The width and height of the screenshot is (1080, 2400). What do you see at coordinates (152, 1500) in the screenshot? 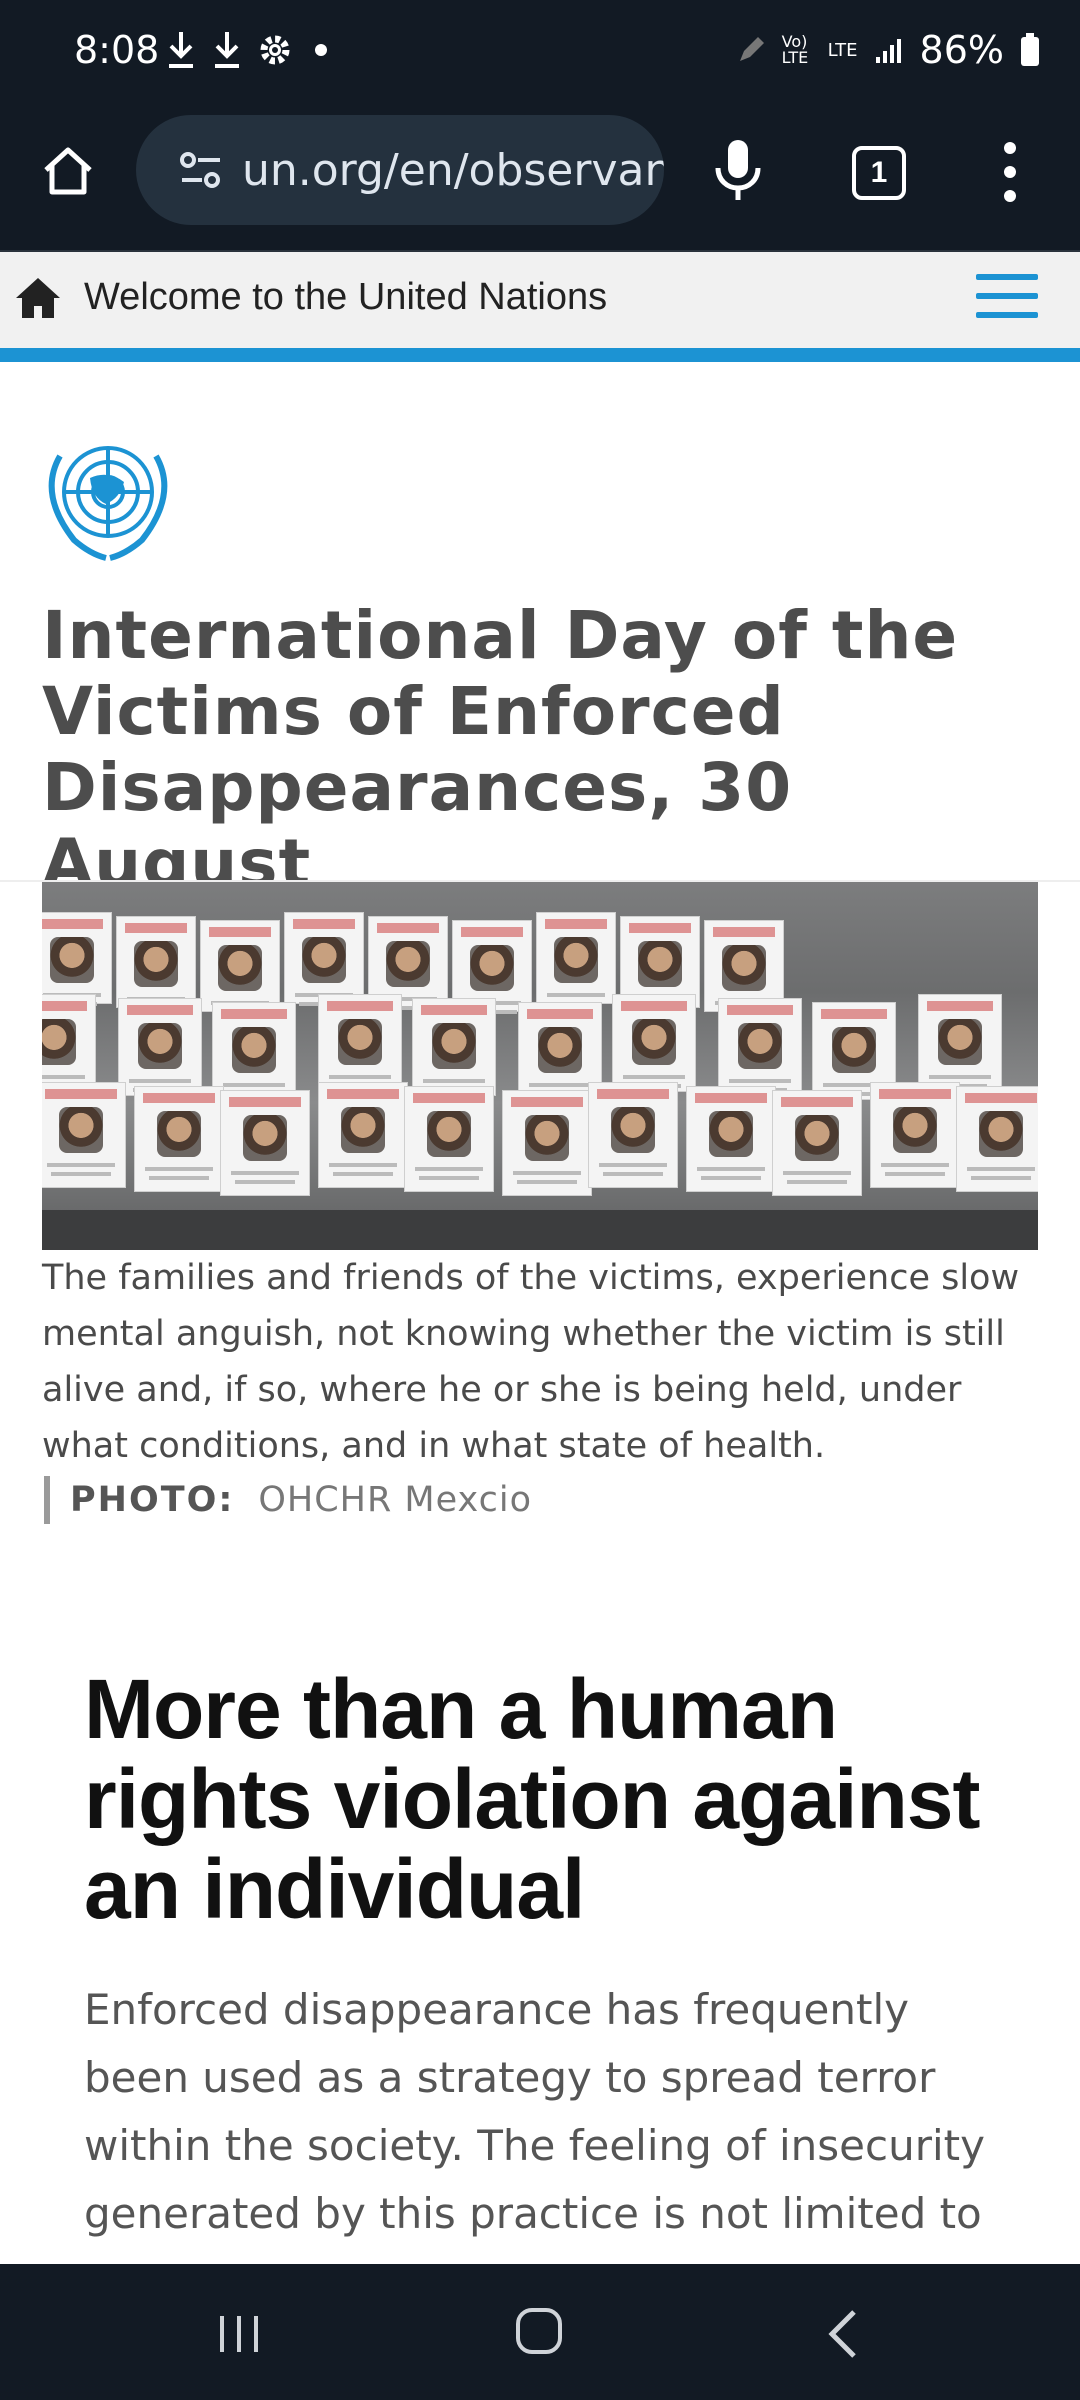
I see `photo-credit-label: PHOTO:` at bounding box center [152, 1500].